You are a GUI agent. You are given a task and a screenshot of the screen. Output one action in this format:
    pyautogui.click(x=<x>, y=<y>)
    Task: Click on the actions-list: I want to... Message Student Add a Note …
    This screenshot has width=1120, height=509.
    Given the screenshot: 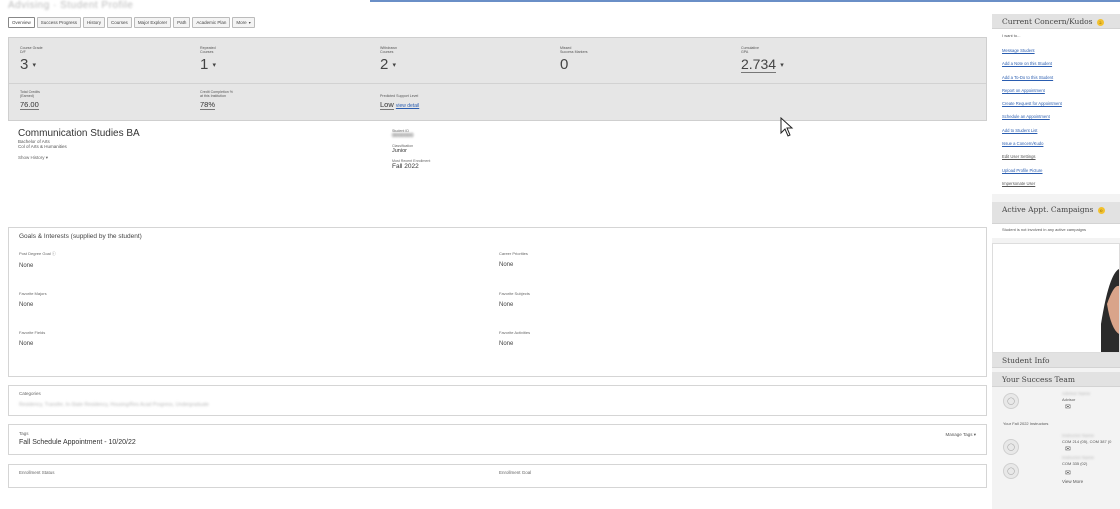 What is the action you would take?
    pyautogui.click(x=1056, y=111)
    